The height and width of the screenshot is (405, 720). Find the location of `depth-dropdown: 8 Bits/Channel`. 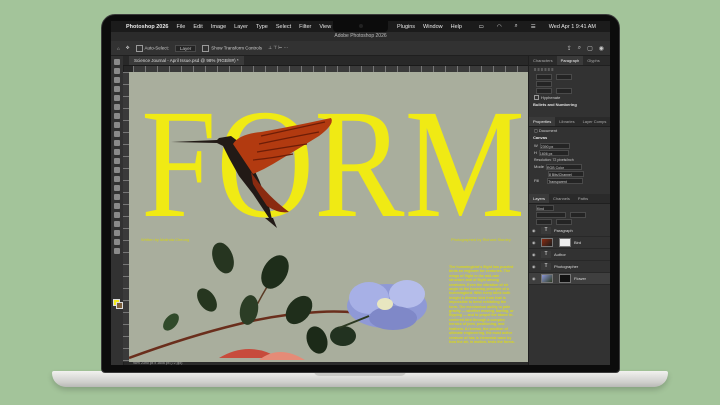

depth-dropdown: 8 Bits/Channel is located at coordinates (566, 173).